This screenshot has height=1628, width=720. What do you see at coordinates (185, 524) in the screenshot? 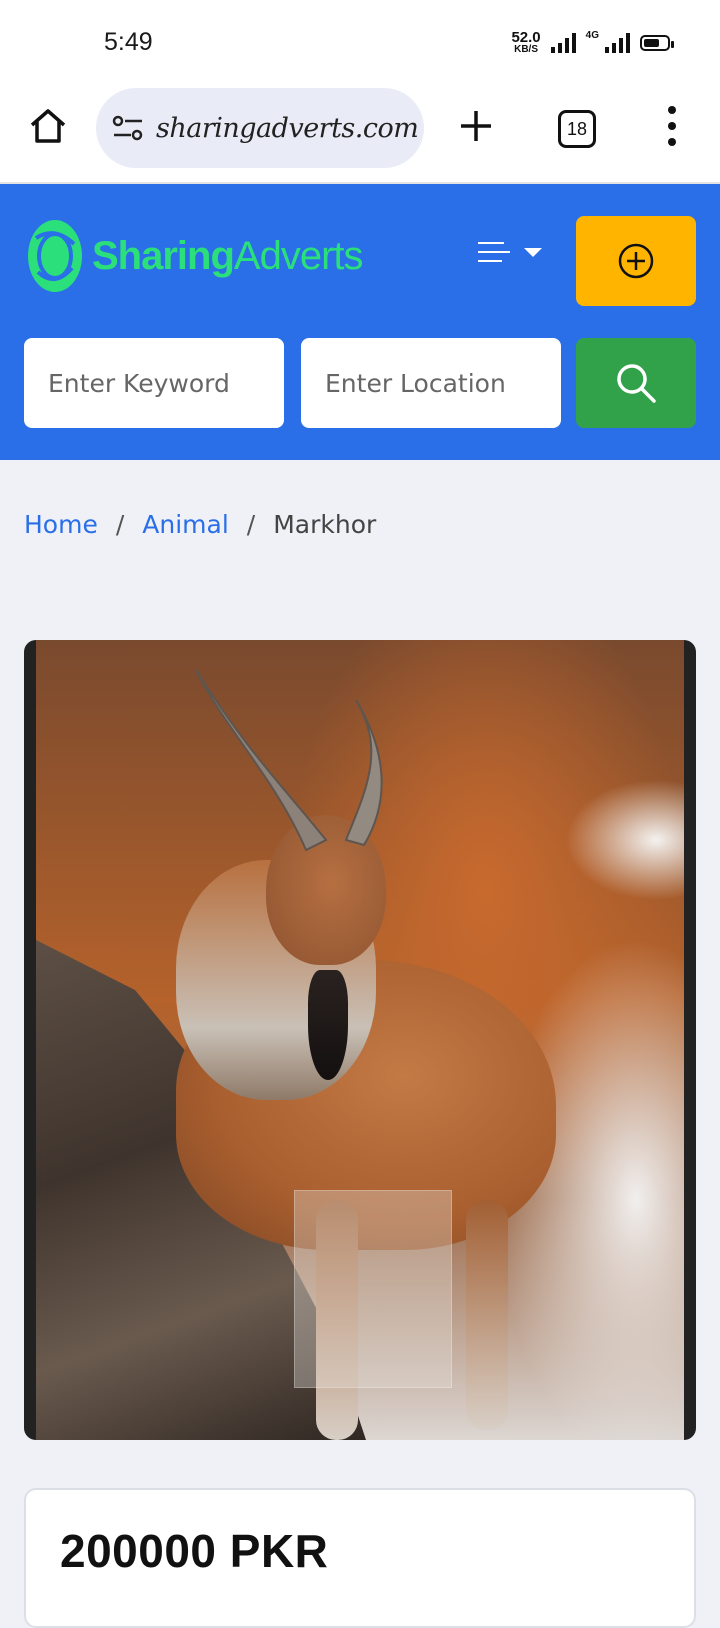
I see `breadcrumb-animal: Animal` at bounding box center [185, 524].